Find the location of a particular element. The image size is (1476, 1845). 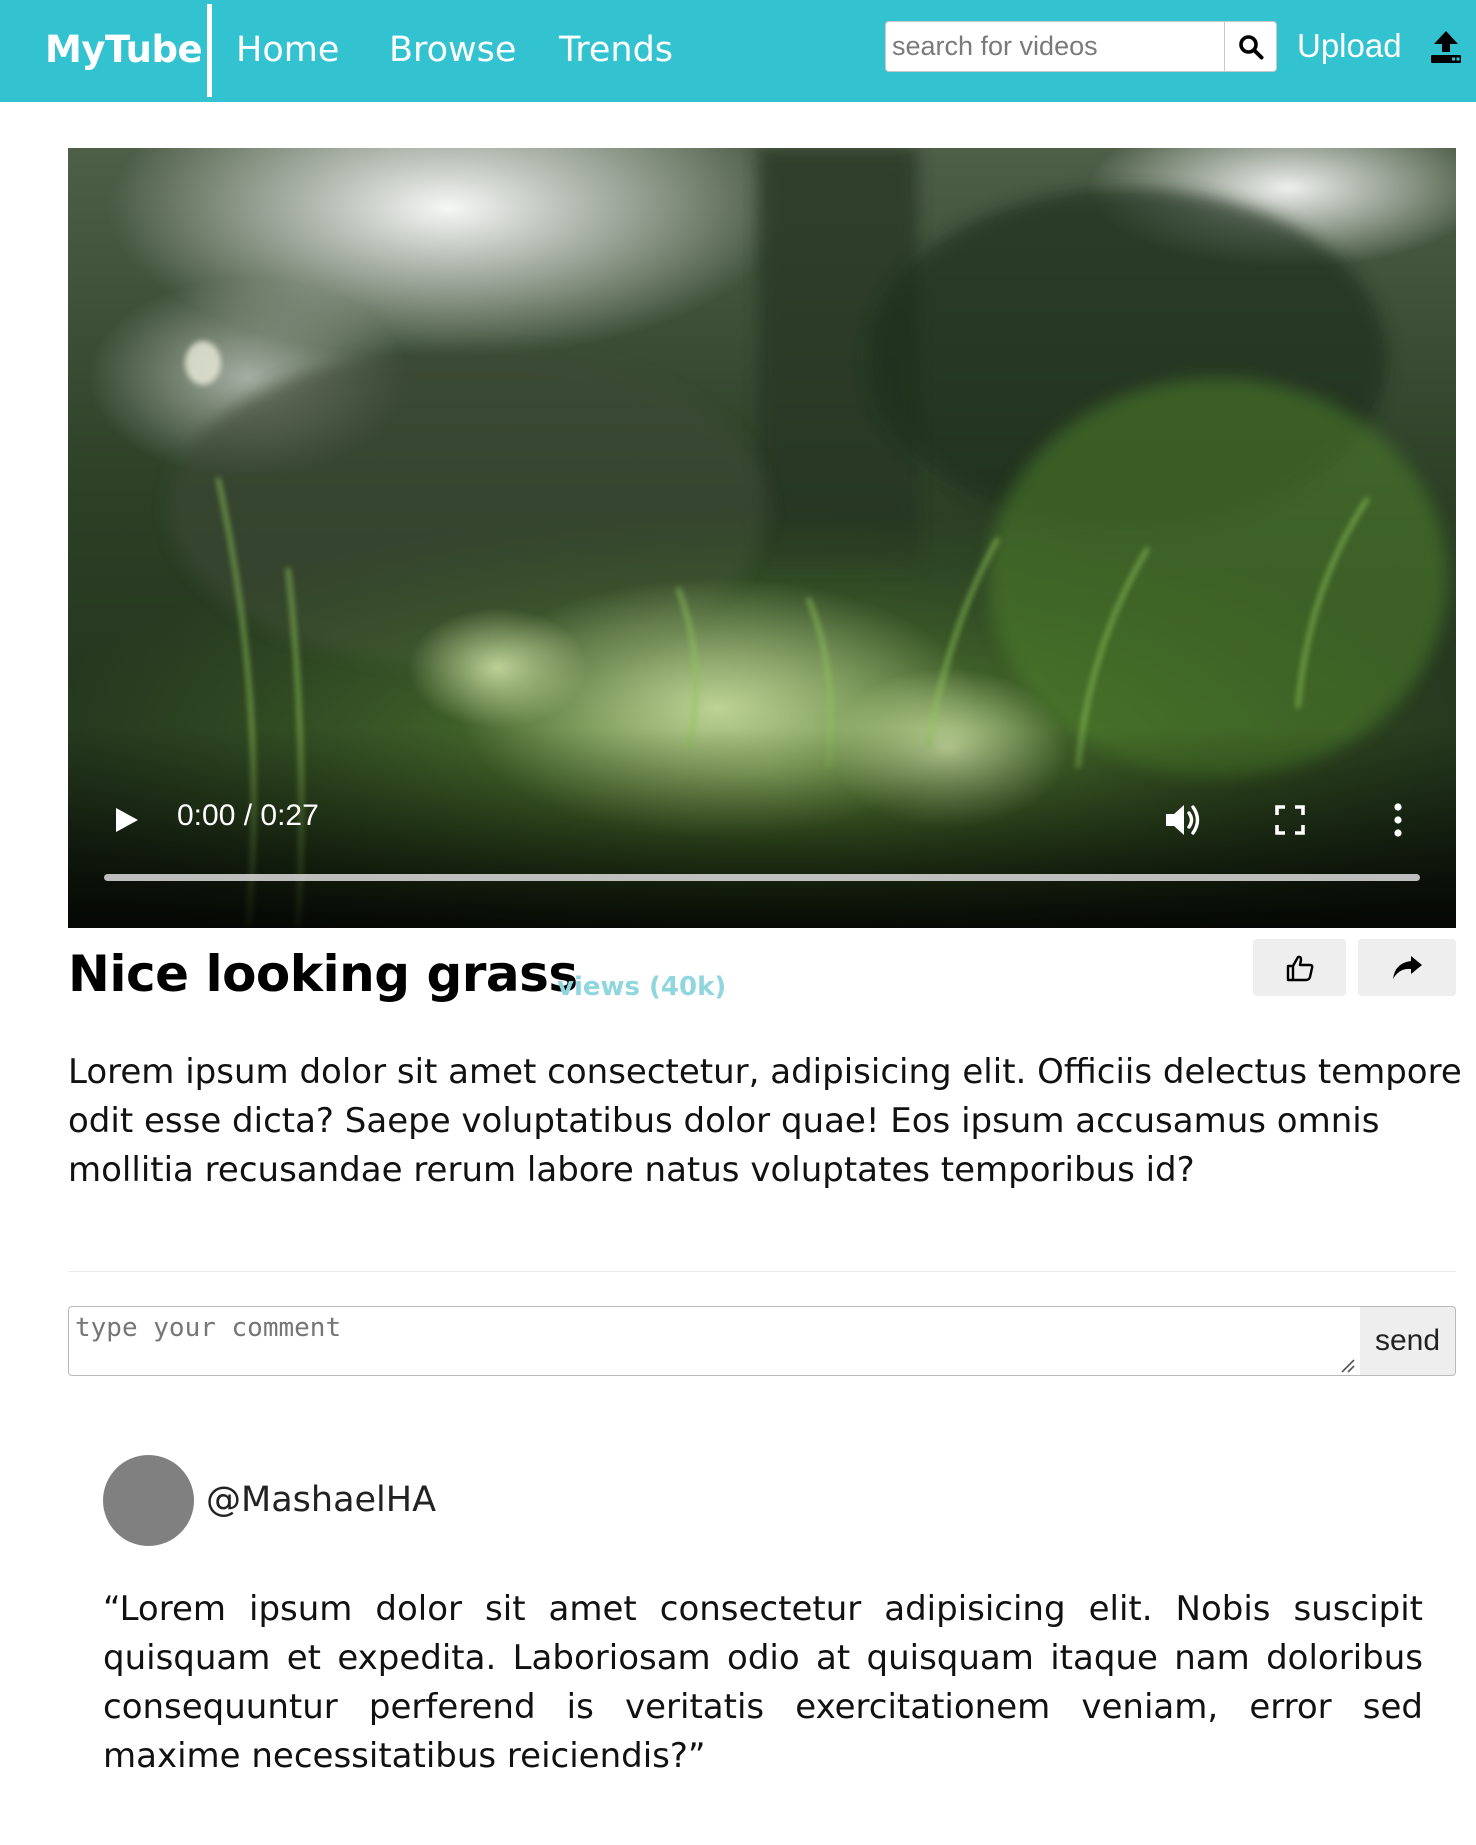

volume-icon is located at coordinates (1183, 820).